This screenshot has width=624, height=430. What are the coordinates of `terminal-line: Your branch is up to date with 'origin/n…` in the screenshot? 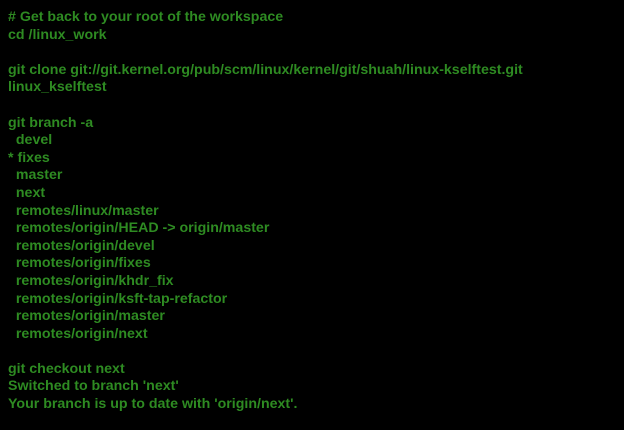 It's located at (153, 404).